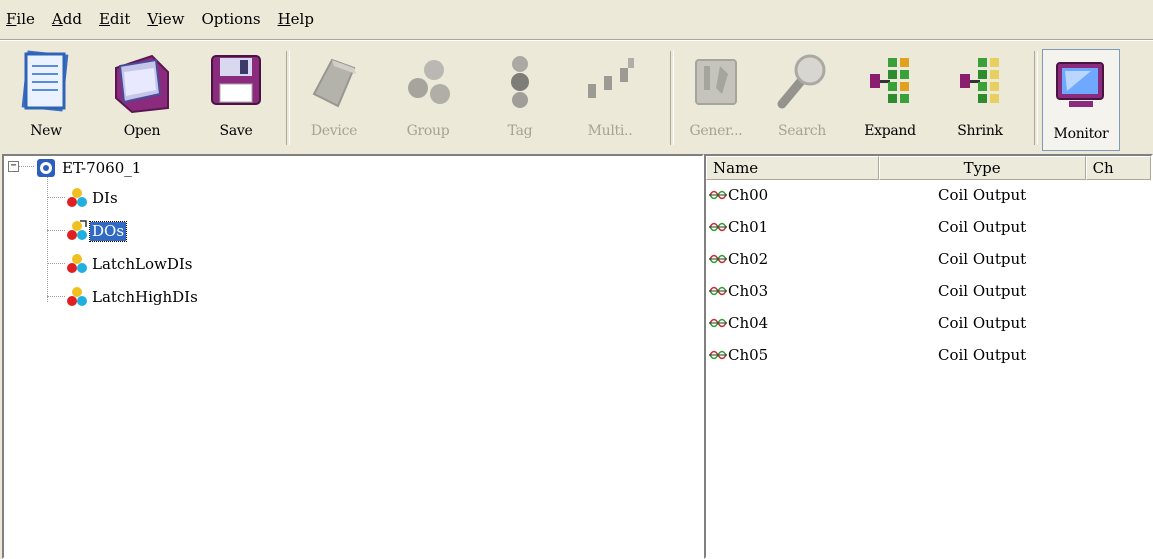  What do you see at coordinates (748, 227) in the screenshot?
I see `channel-name: Ch01` at bounding box center [748, 227].